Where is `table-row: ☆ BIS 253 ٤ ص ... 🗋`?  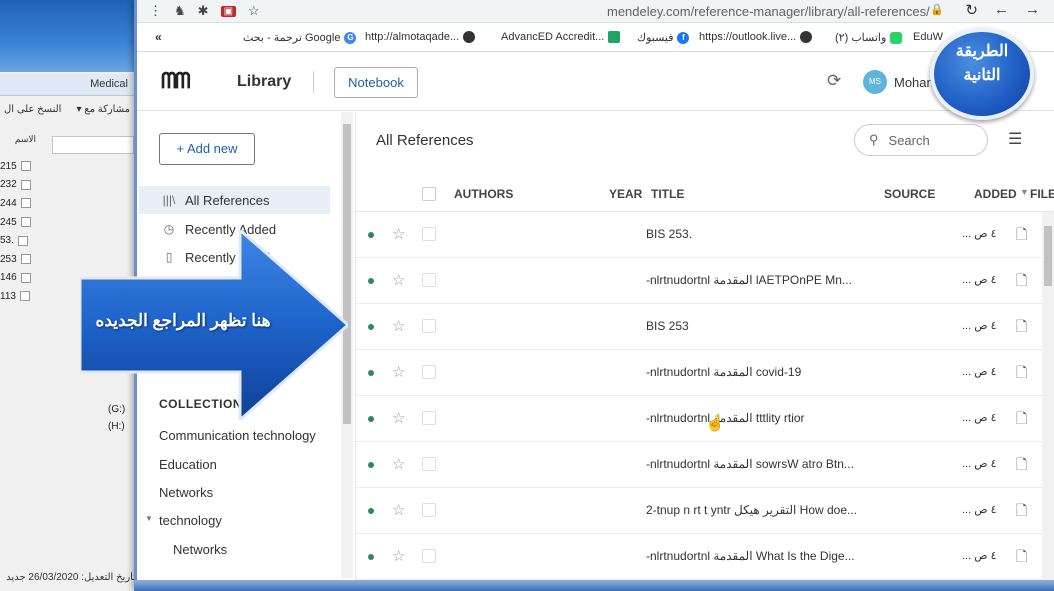 table-row: ☆ BIS 253 ٤ ص ... 🗋 is located at coordinates (699, 327).